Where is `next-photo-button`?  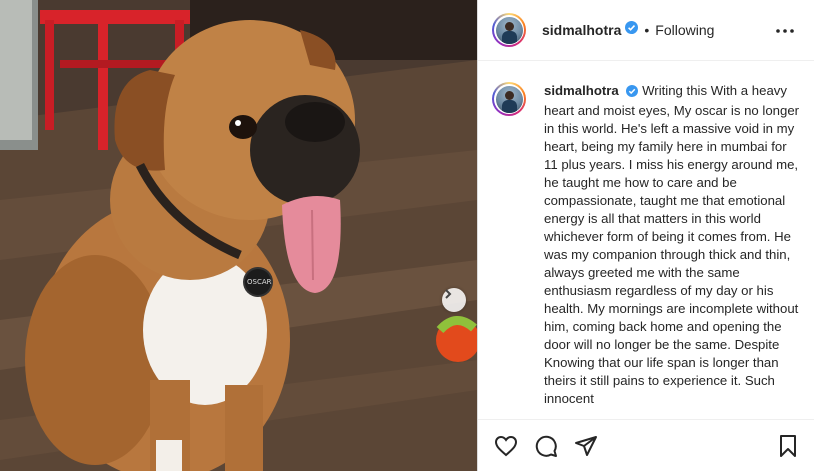 next-photo-button is located at coordinates (454, 300).